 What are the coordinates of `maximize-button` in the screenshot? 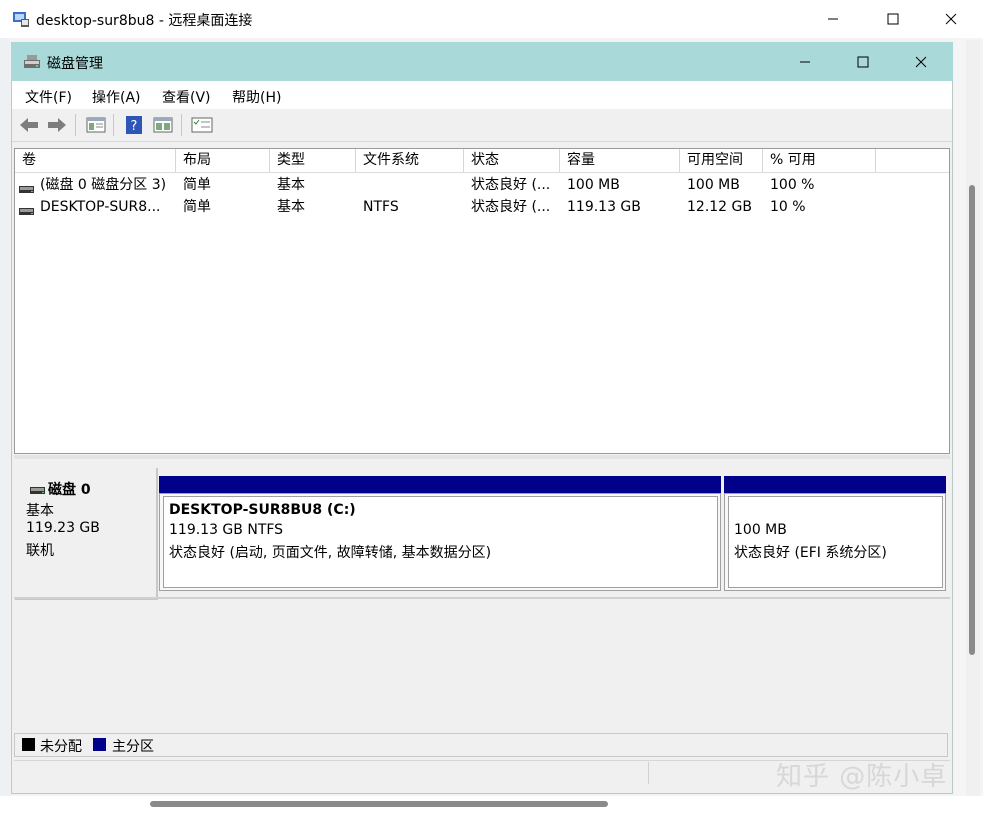 It's located at (893, 19).